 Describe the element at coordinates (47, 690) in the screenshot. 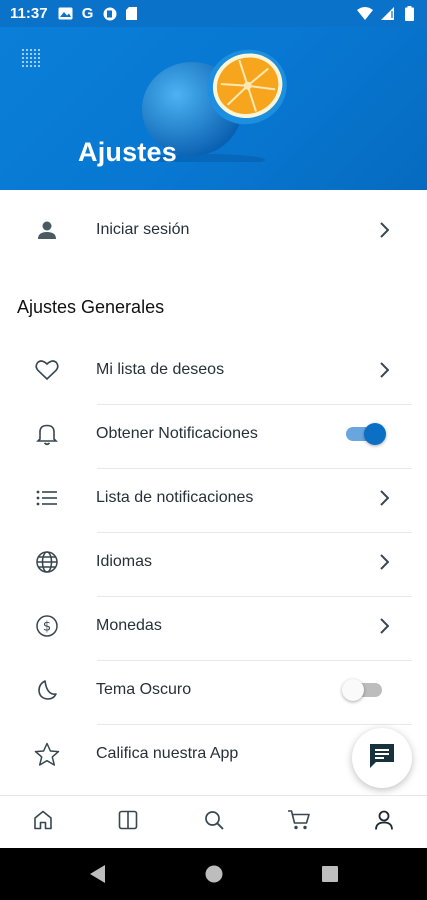

I see `moon-icon` at that location.